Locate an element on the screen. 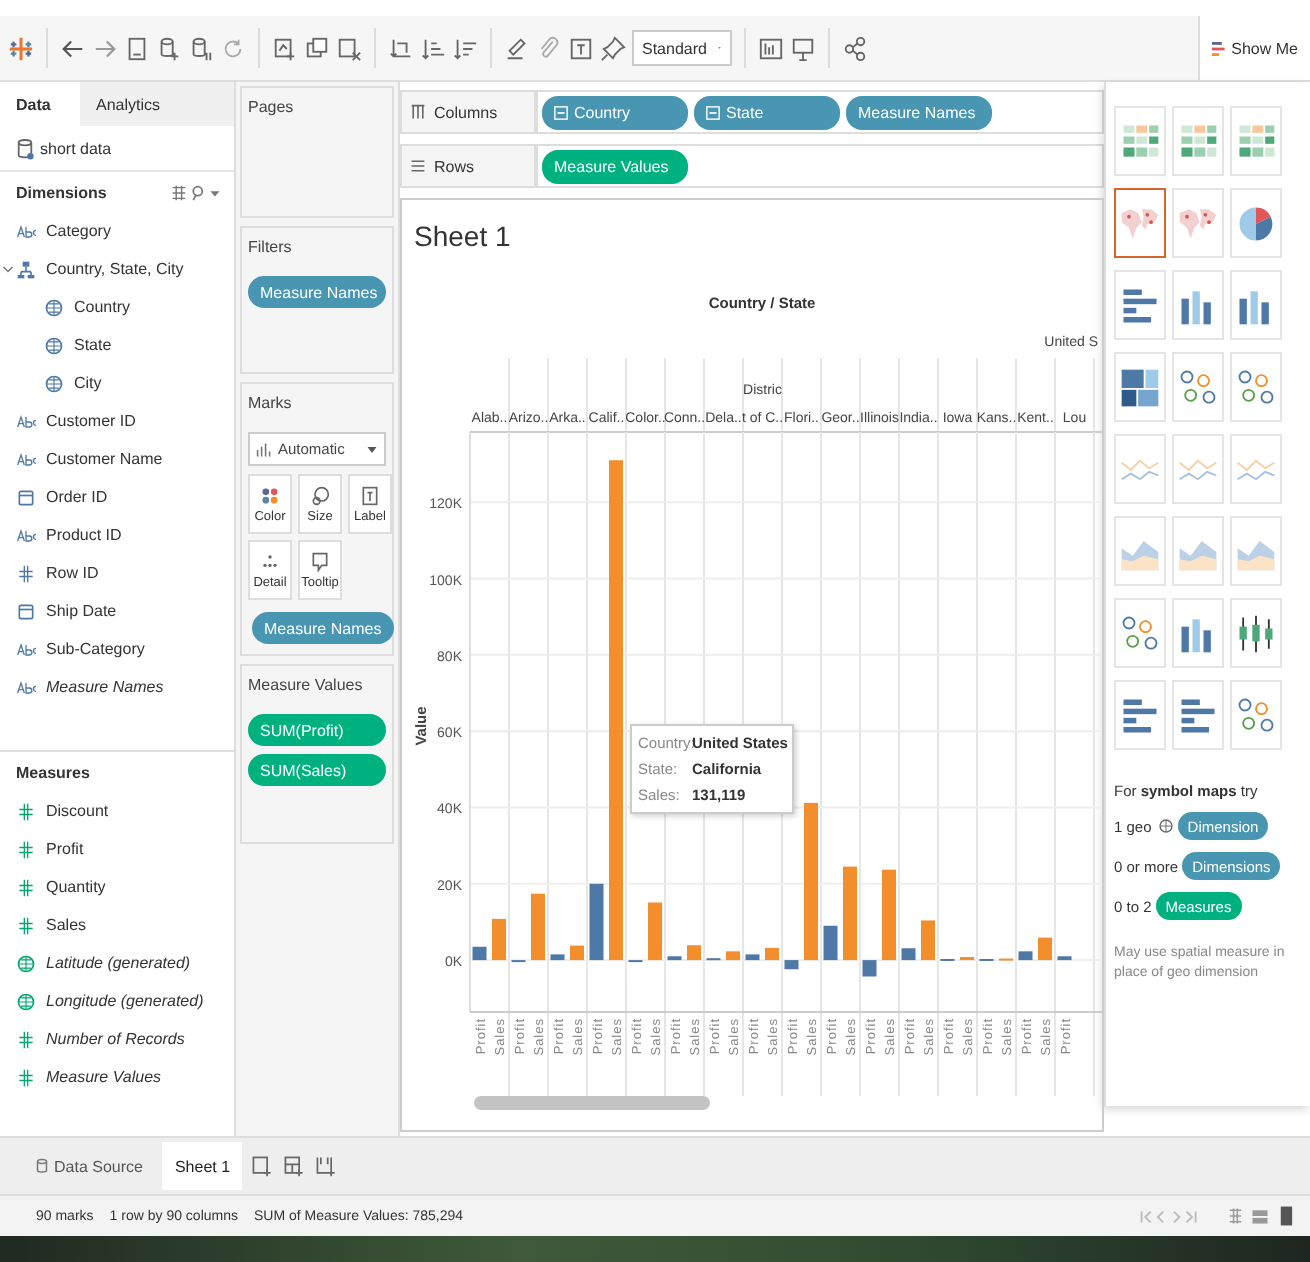 The image size is (1310, 1262). measure-field: Longitude (generated) is located at coordinates (117, 1001).